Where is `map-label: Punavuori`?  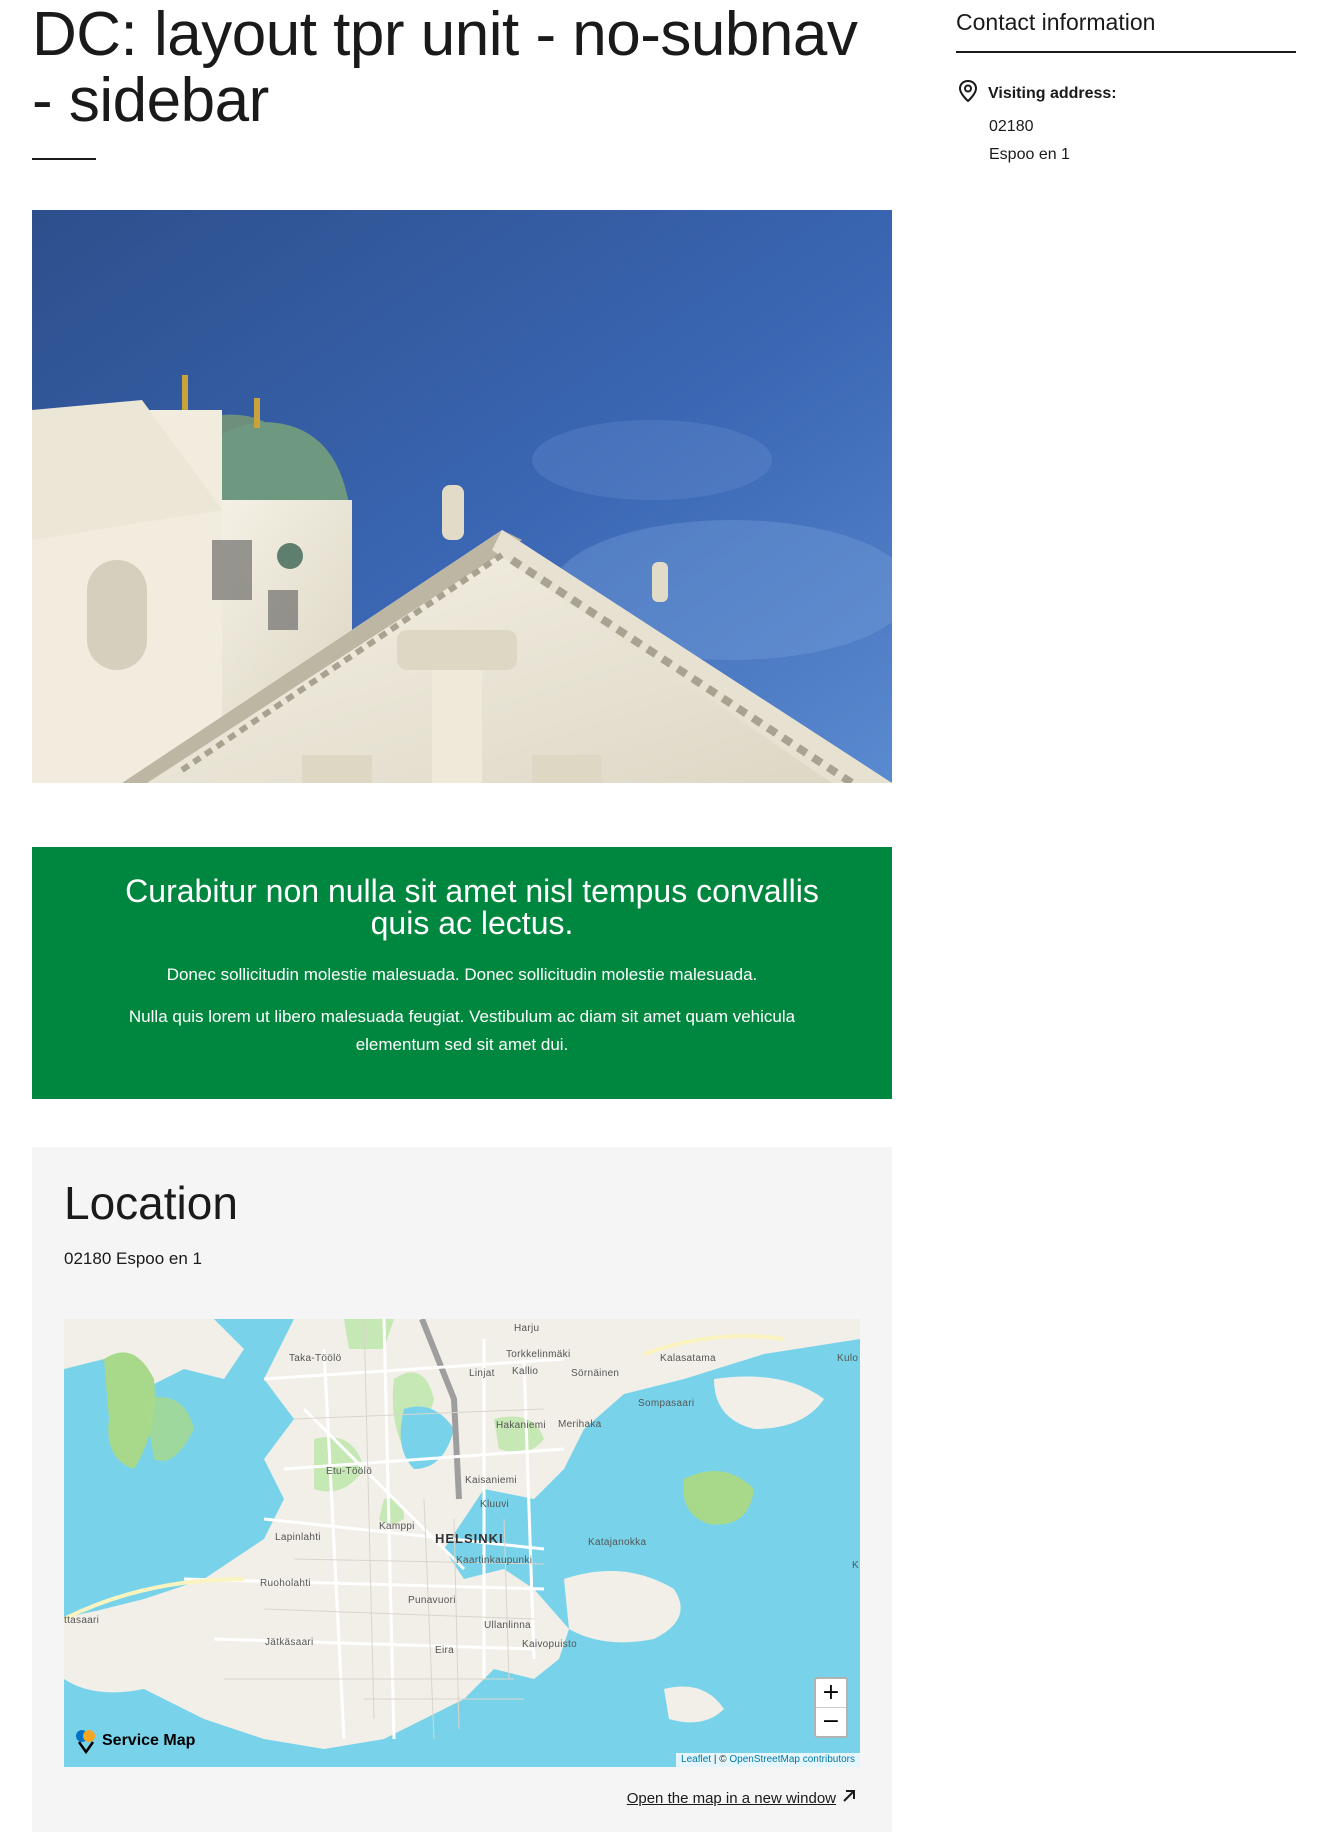 map-label: Punavuori is located at coordinates (432, 1600).